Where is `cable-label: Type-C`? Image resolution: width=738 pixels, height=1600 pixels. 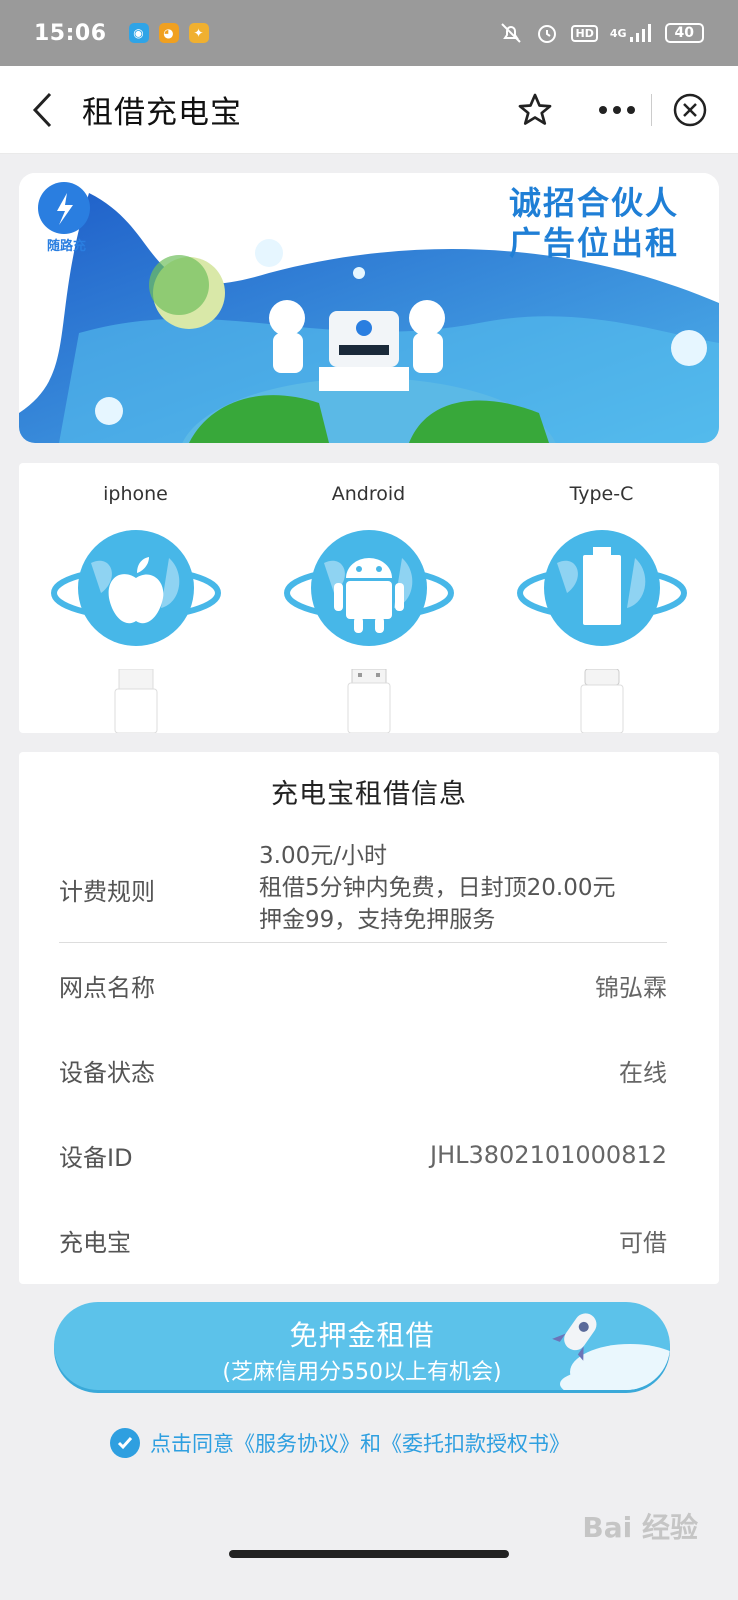 cable-label: Type-C is located at coordinates (601, 494).